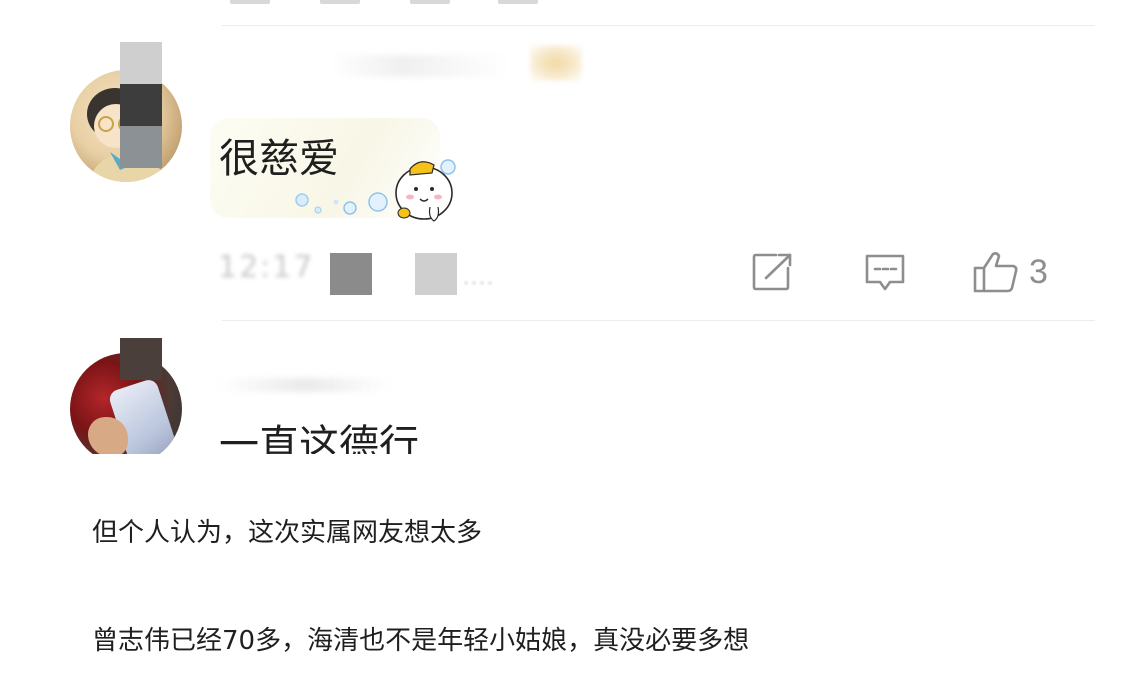  I want to click on comment-crop: 一直这德行, so click(360, 429).